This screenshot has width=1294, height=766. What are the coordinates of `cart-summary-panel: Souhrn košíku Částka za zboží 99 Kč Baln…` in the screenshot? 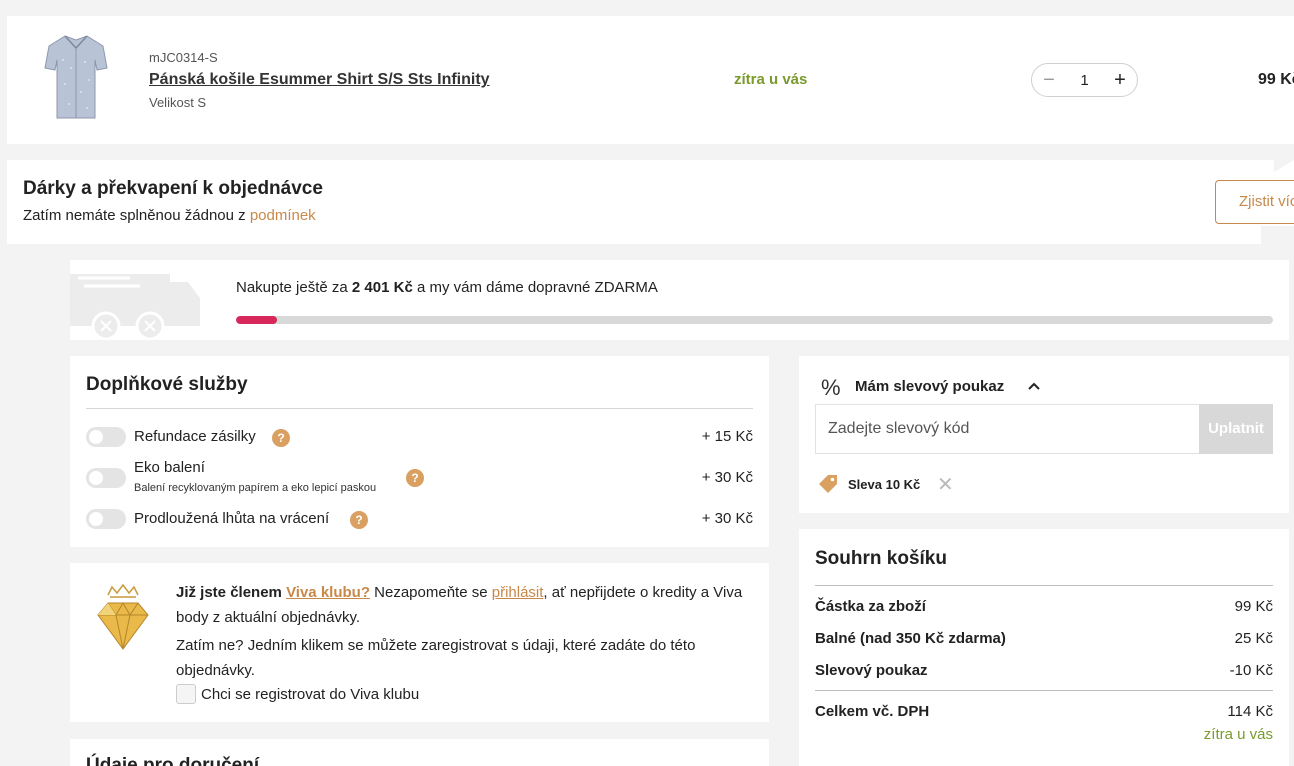 It's located at (1044, 647).